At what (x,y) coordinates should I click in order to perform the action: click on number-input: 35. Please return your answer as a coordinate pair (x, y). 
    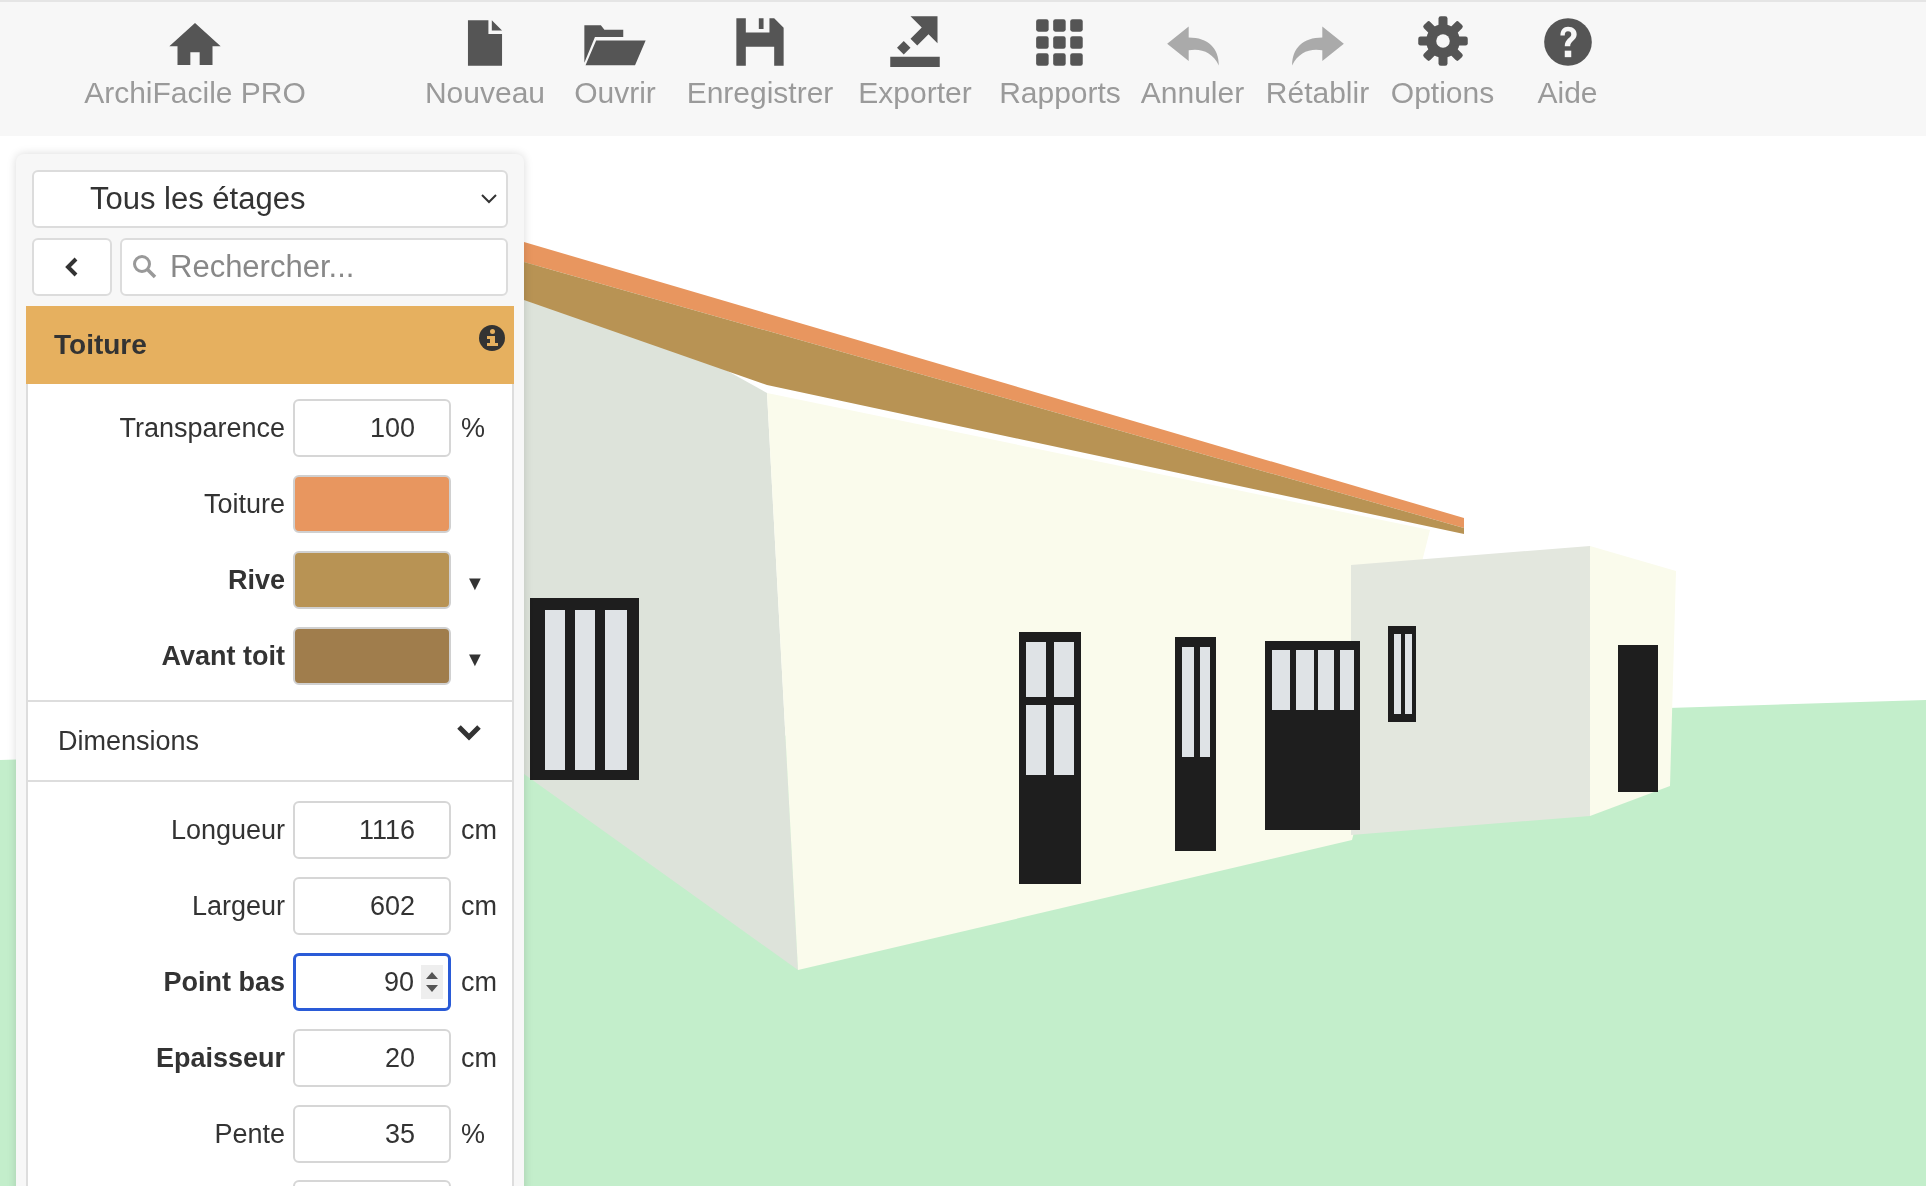
    Looking at the image, I should click on (372, 1134).